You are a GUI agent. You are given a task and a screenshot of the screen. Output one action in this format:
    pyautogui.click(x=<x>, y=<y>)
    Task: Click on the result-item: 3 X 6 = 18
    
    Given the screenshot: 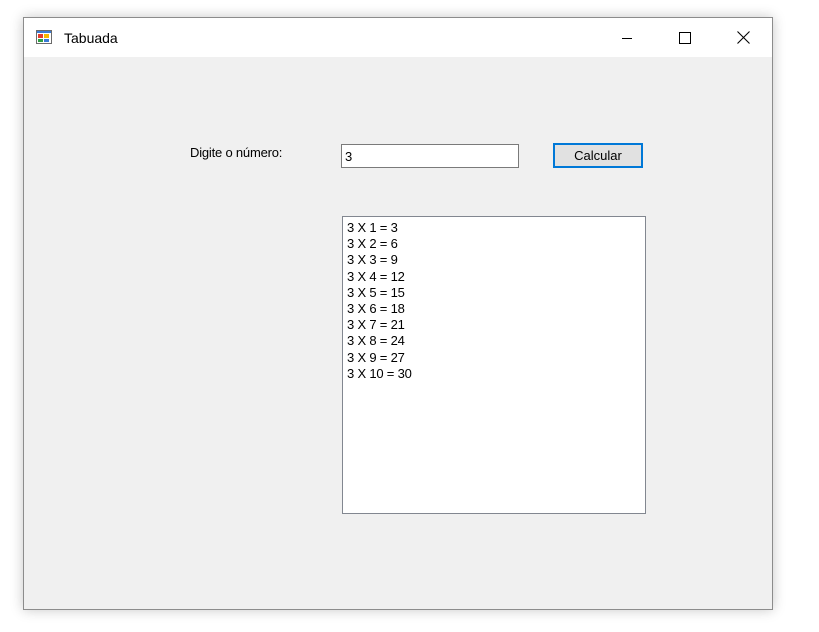 What is the action you would take?
    pyautogui.click(x=494, y=309)
    